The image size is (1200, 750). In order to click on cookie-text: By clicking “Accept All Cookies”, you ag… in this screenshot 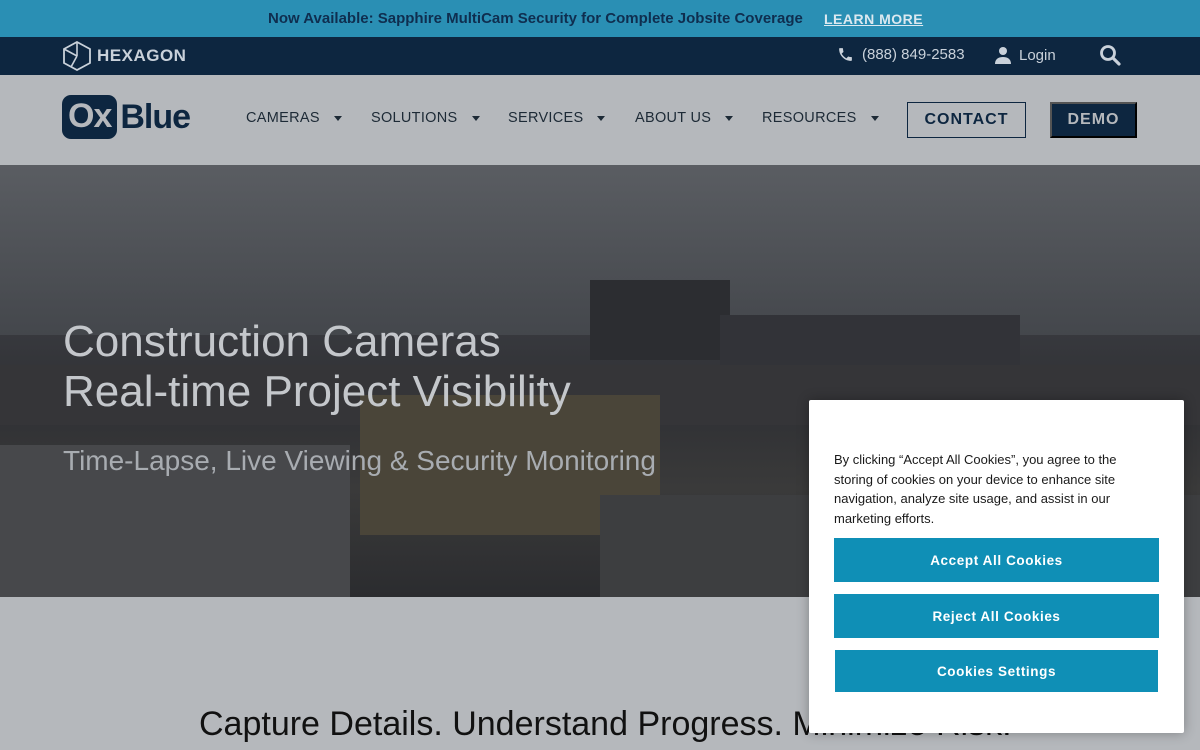, I will do `click(975, 489)`.